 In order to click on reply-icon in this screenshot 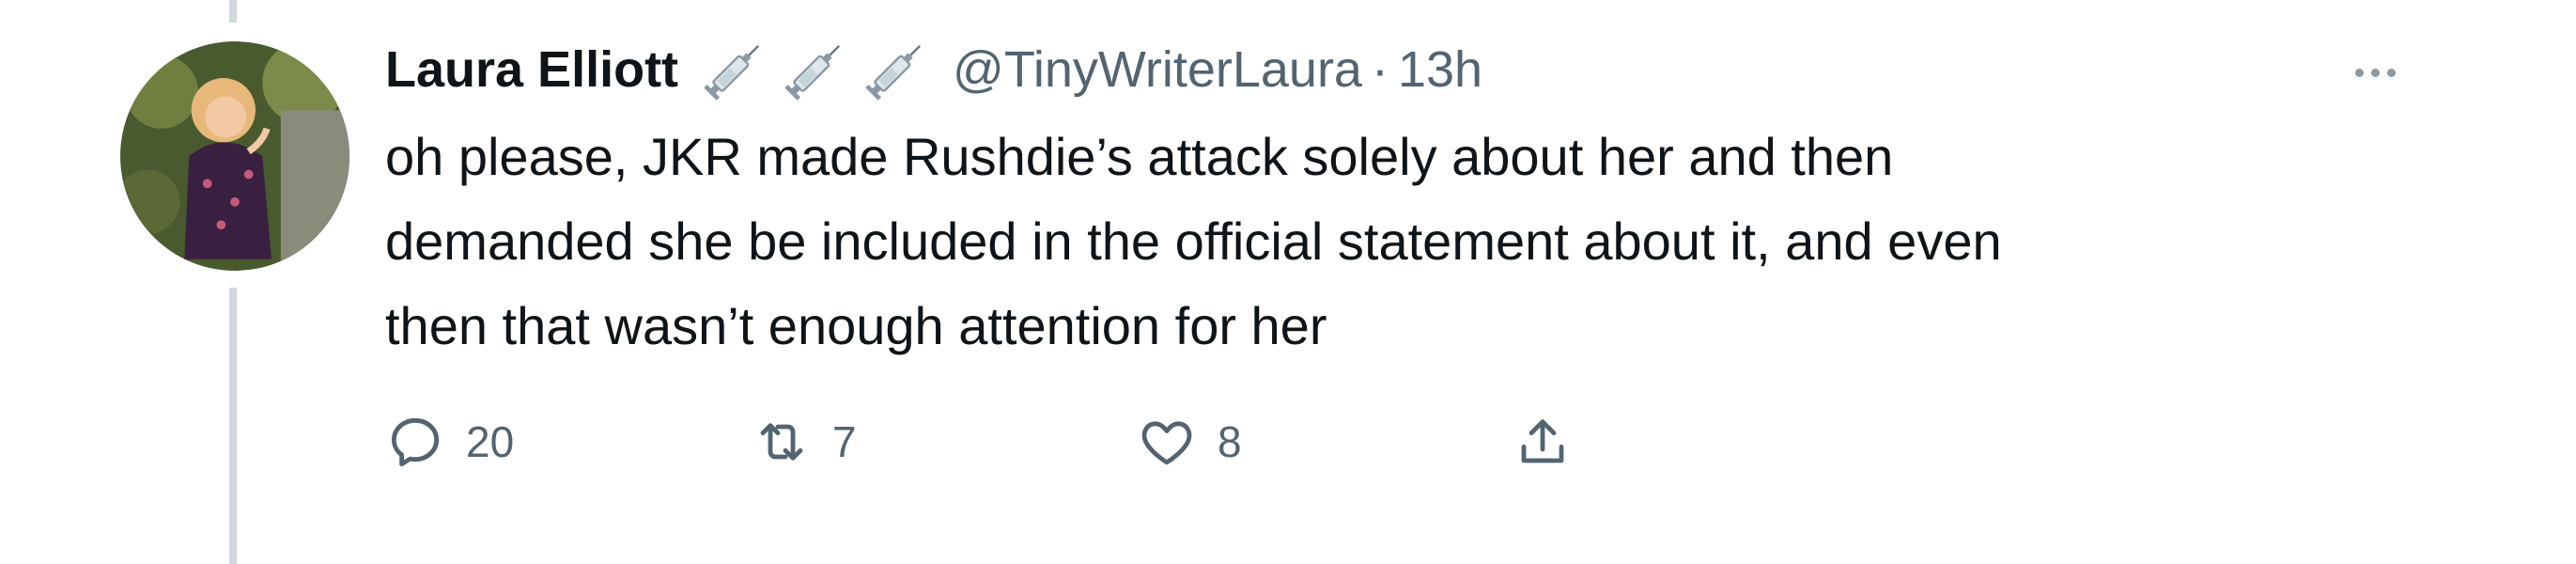, I will do `click(415, 442)`.